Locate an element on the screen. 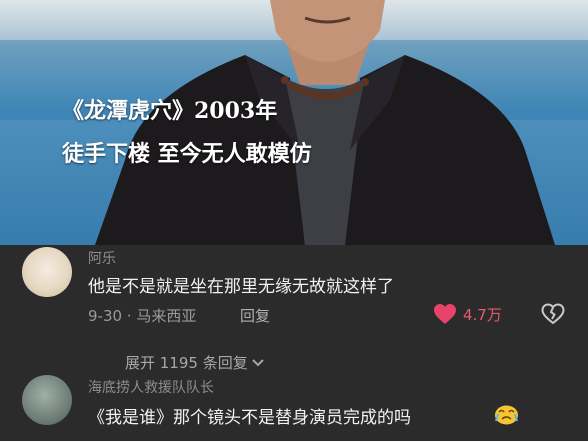 This screenshot has height=441, width=588. dislike-button is located at coordinates (553, 316).